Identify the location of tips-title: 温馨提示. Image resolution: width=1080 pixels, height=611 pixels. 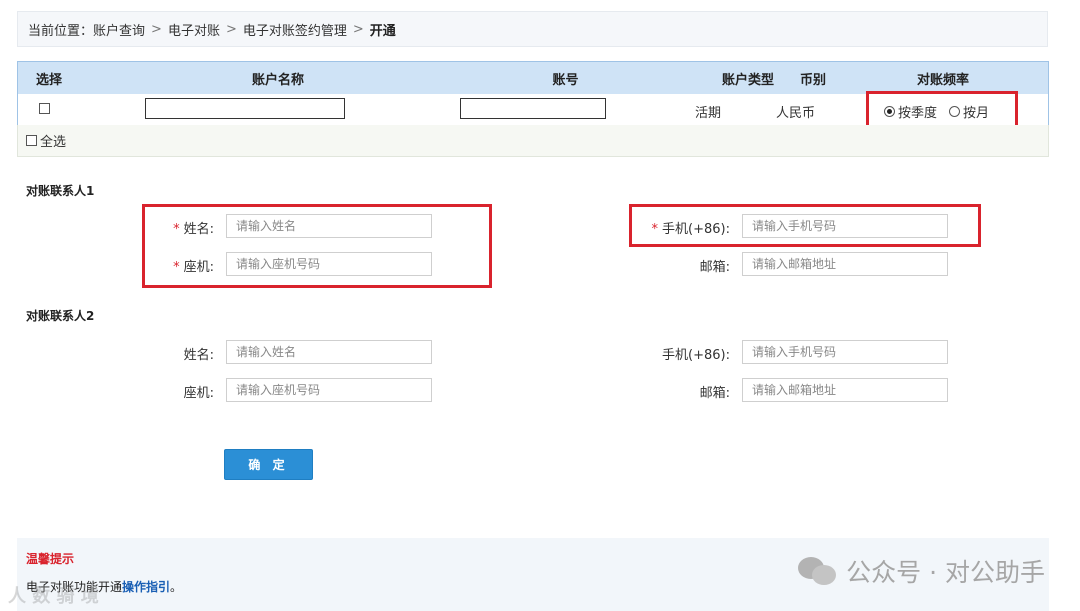
(50, 559).